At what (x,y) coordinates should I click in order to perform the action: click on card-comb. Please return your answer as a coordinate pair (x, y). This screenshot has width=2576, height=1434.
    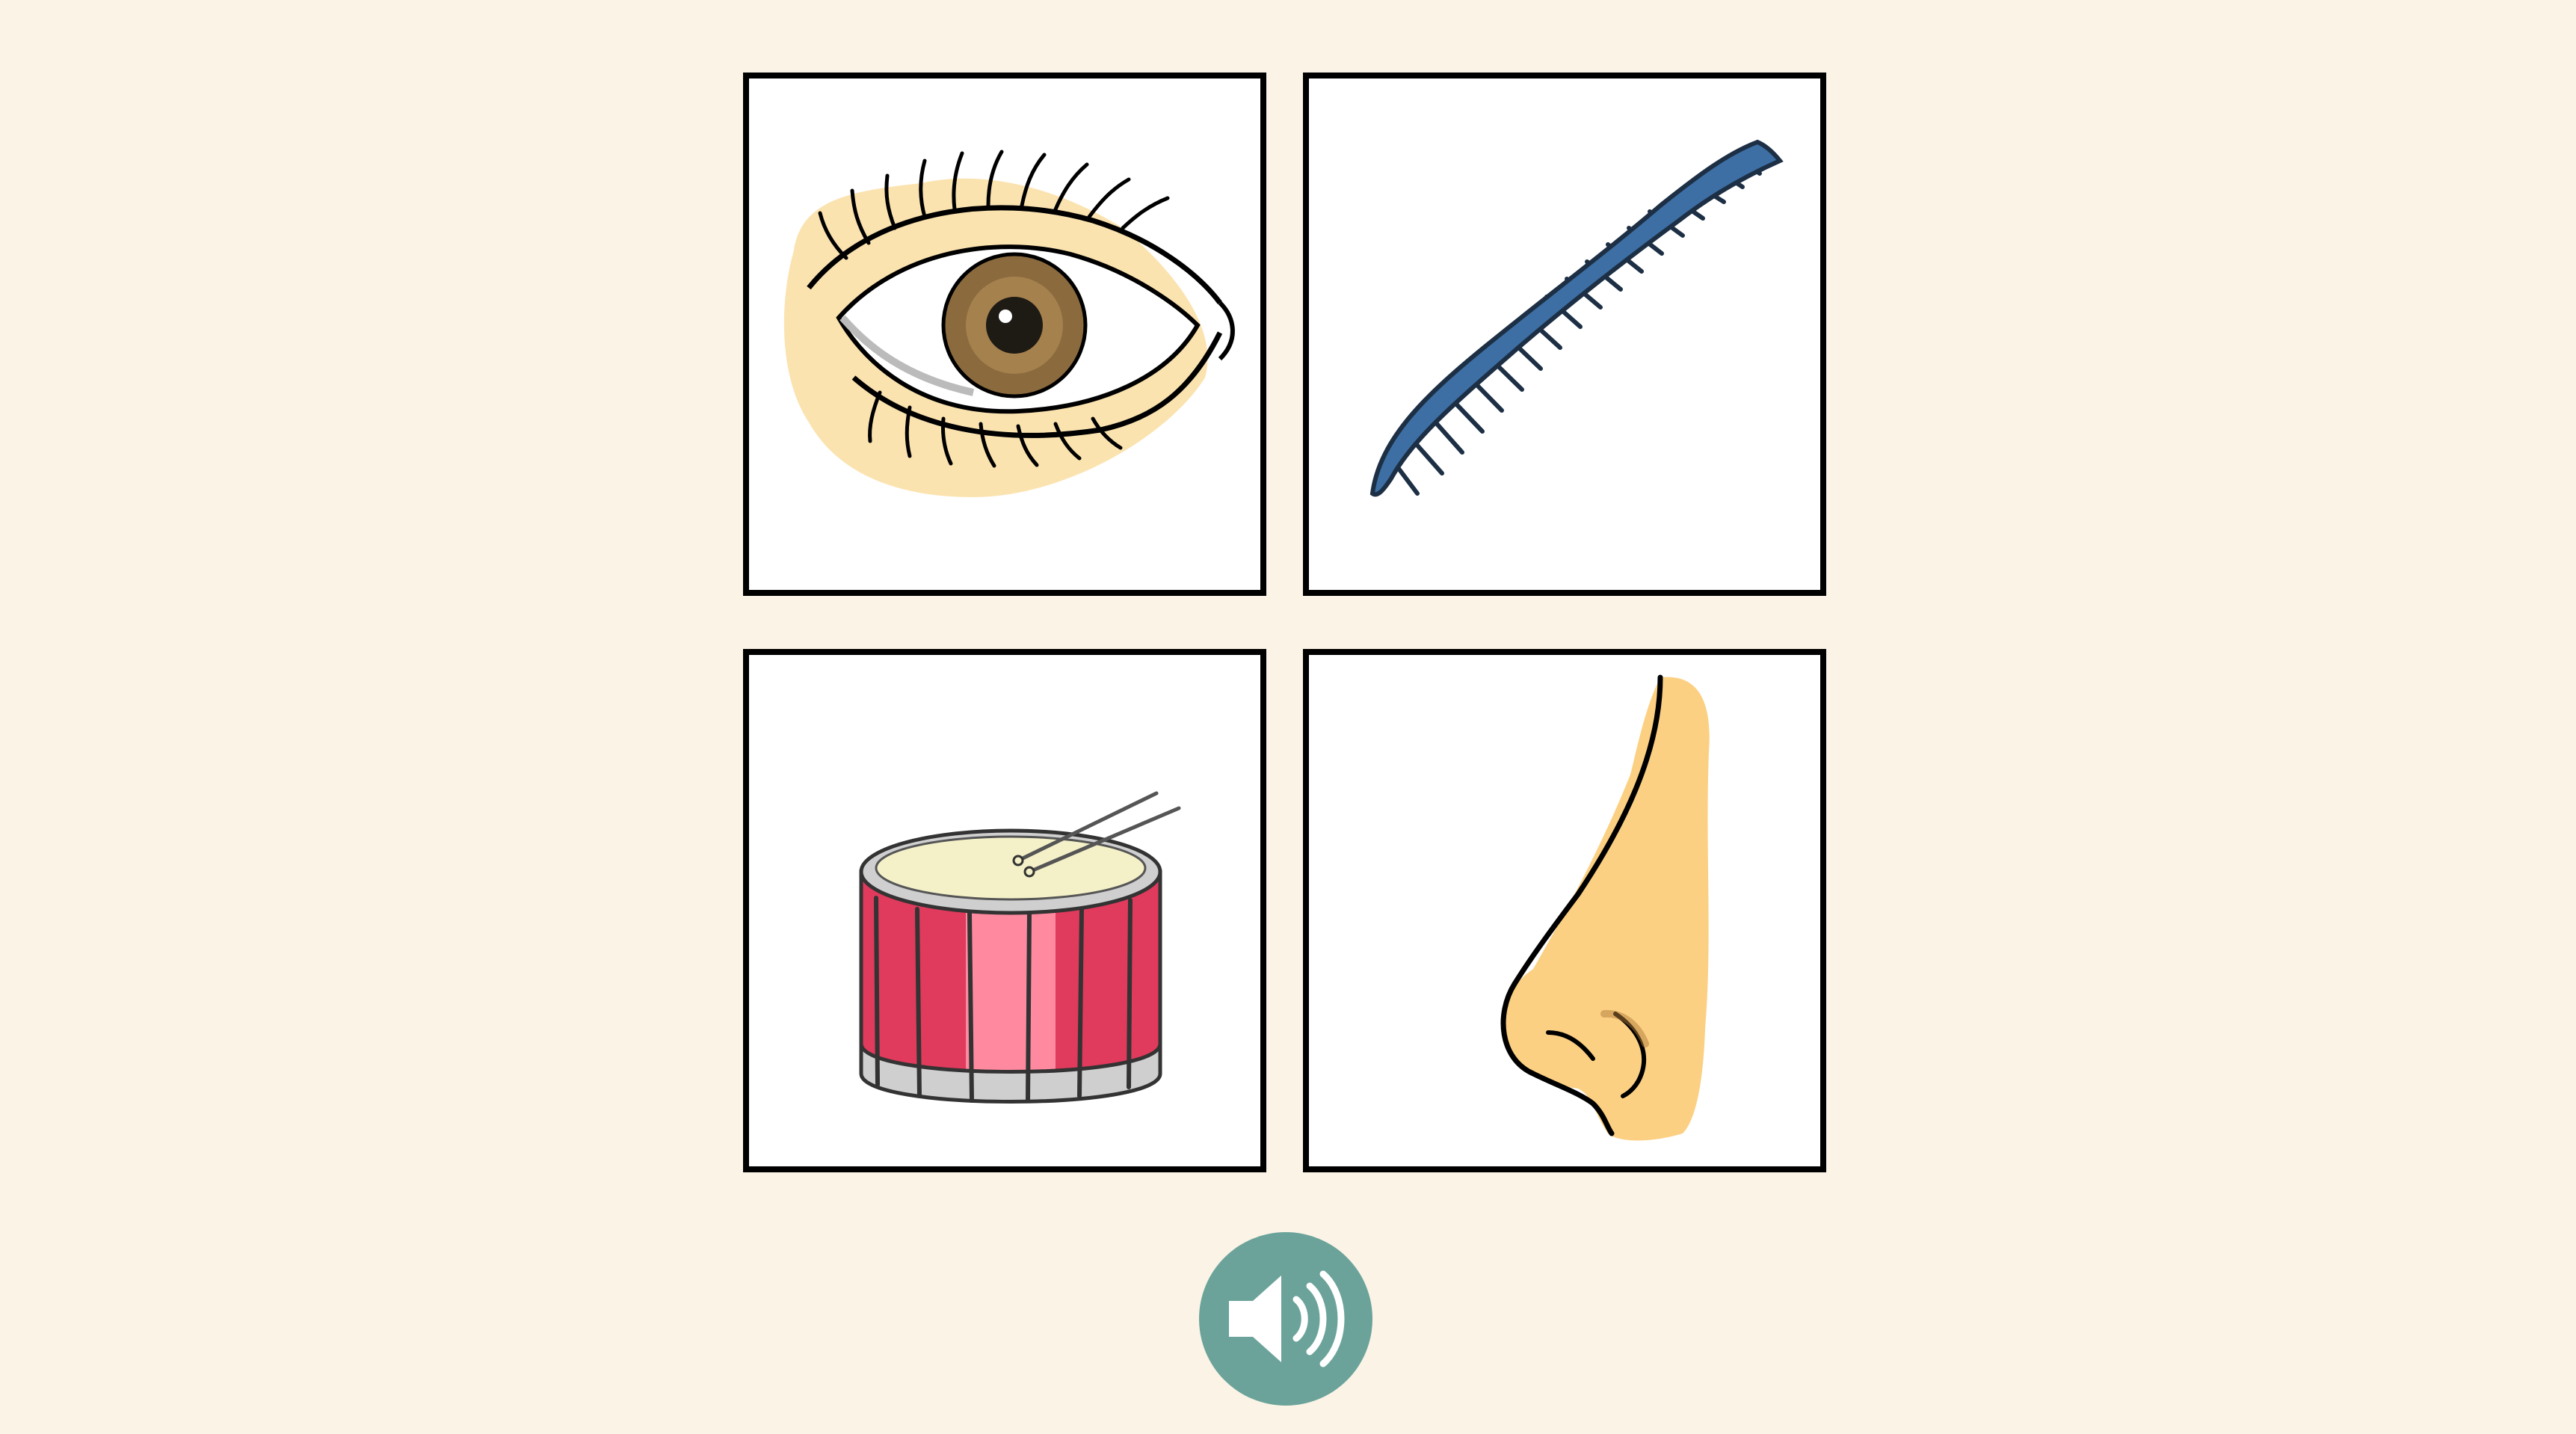
    Looking at the image, I should click on (1564, 334).